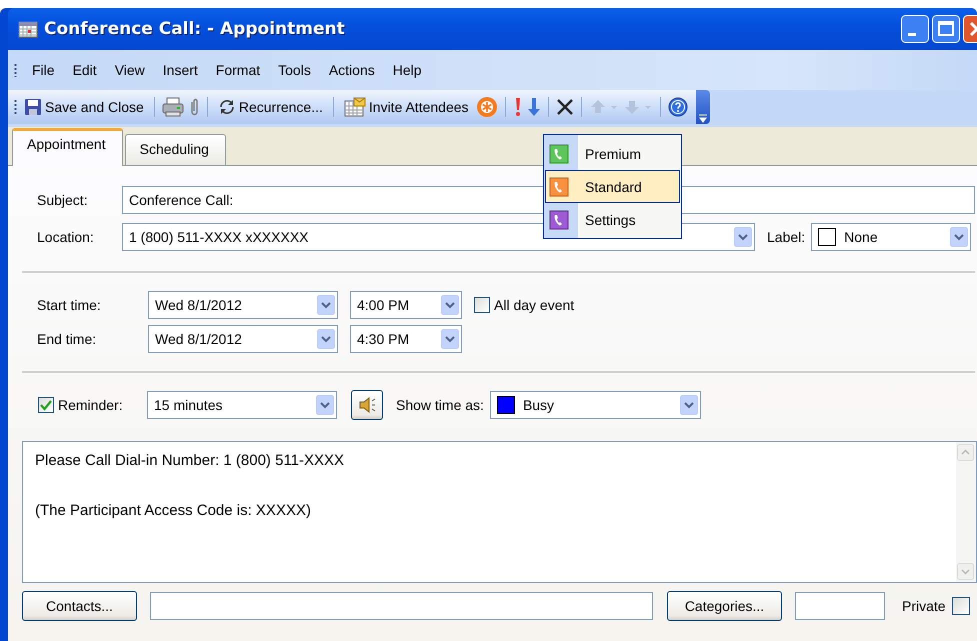  Describe the element at coordinates (924, 606) in the screenshot. I see `checkbox-label: Private` at that location.